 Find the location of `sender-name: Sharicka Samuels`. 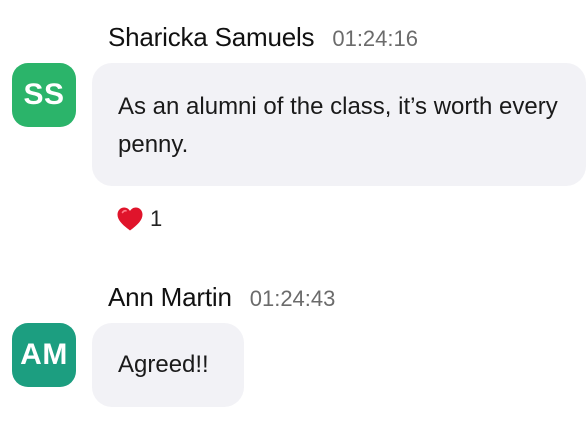

sender-name: Sharicka Samuels is located at coordinates (211, 37).